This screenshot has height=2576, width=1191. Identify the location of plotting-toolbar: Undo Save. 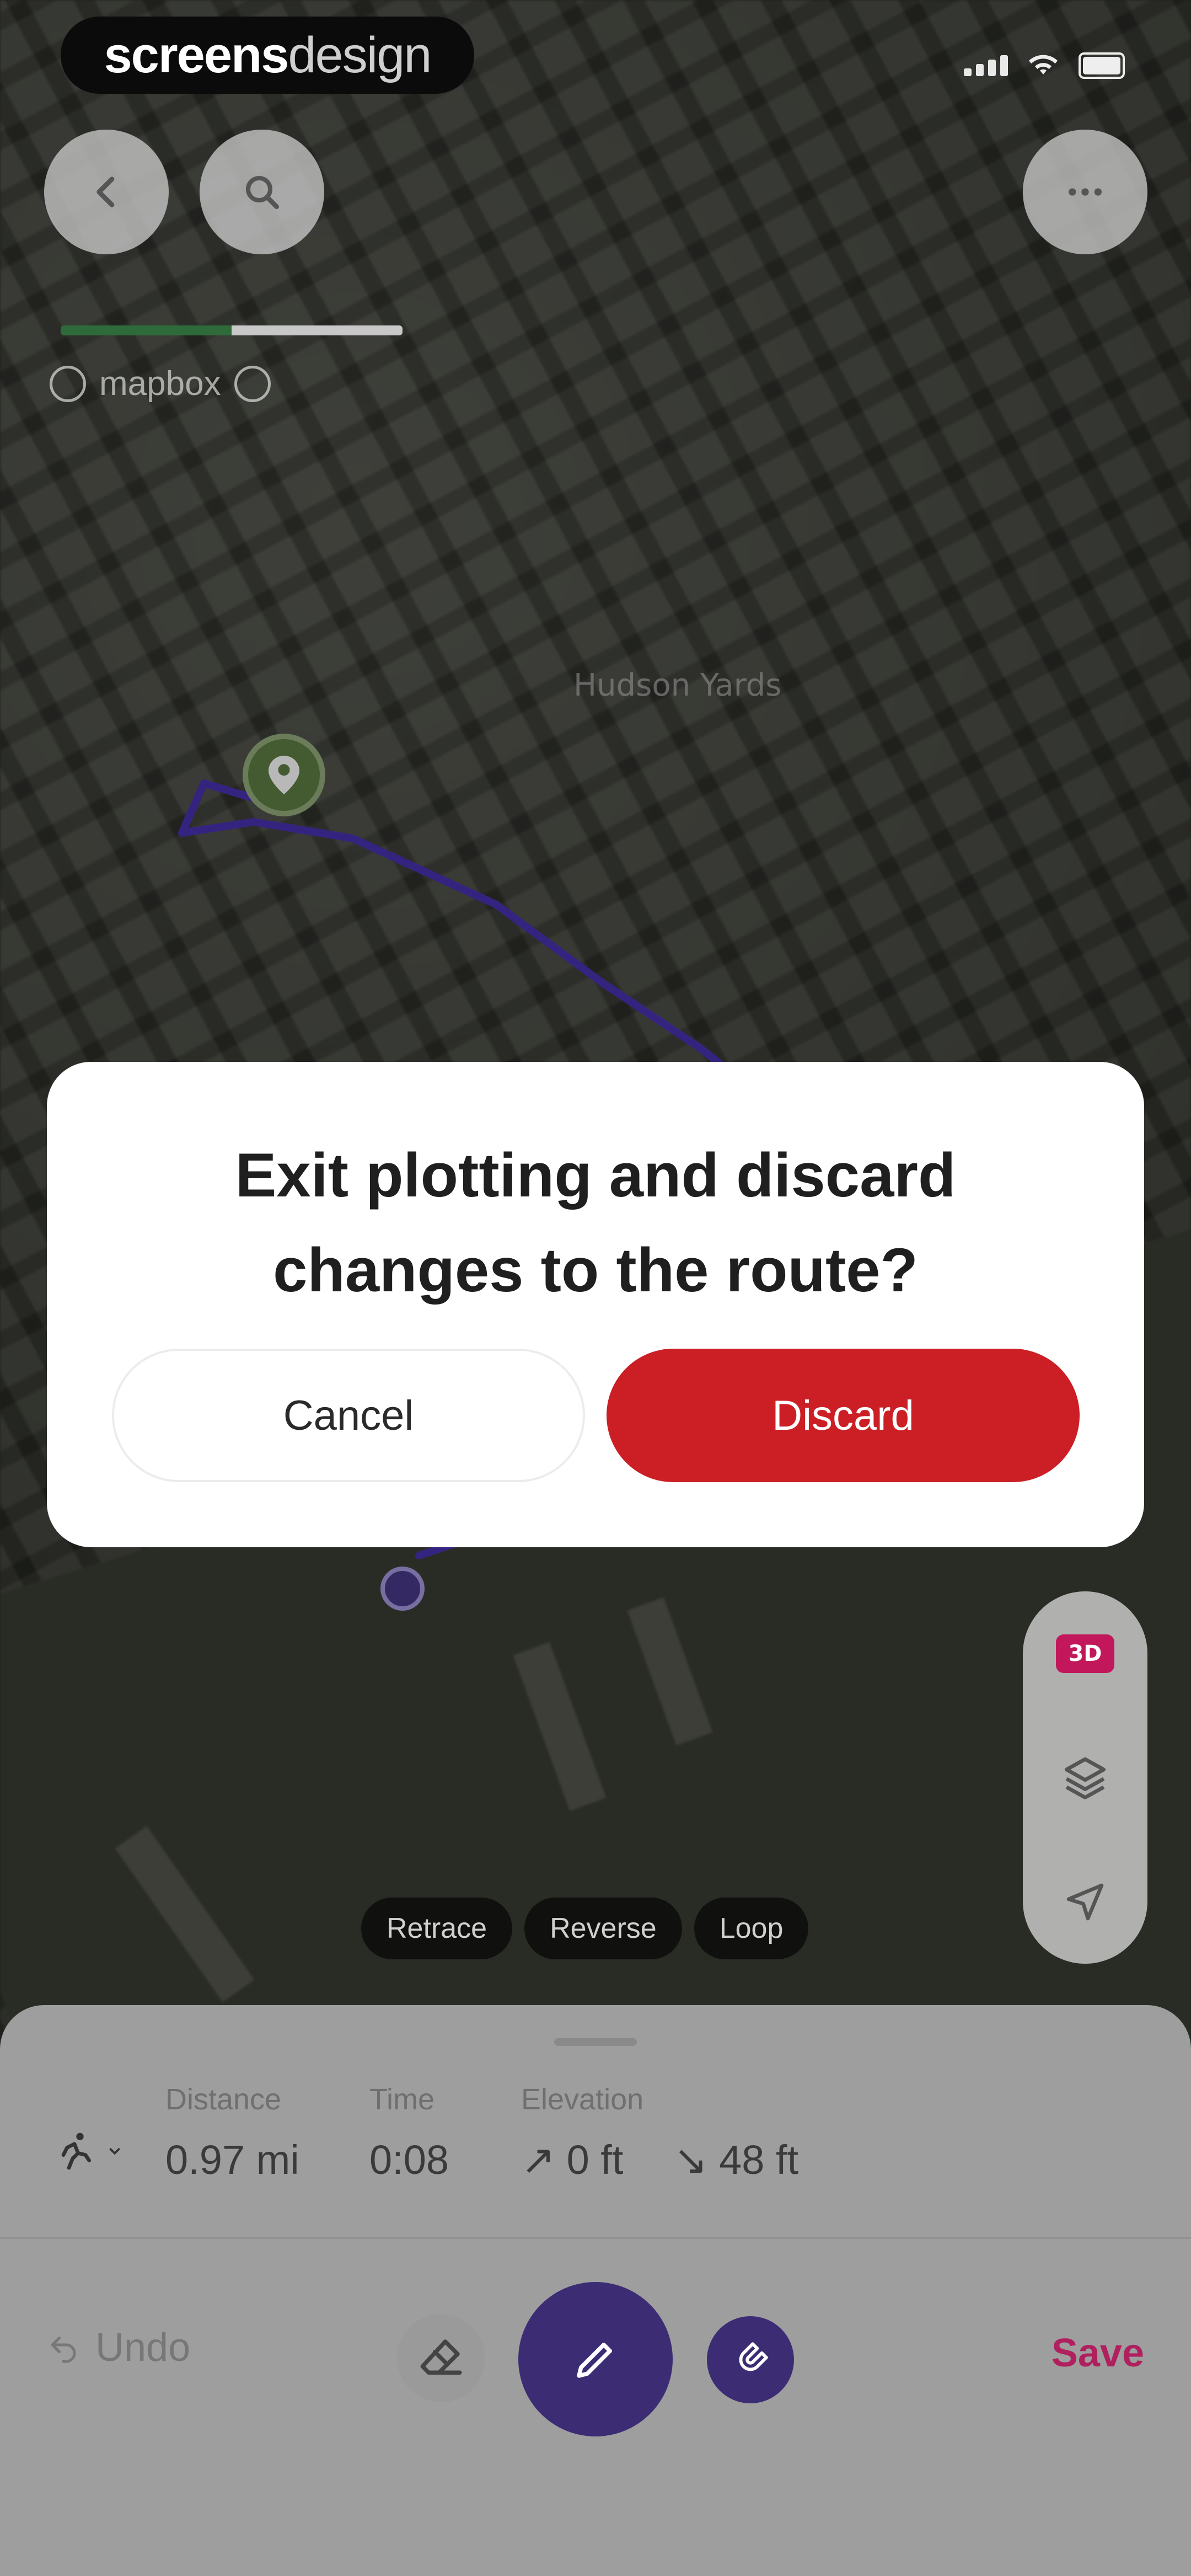
(595, 2380).